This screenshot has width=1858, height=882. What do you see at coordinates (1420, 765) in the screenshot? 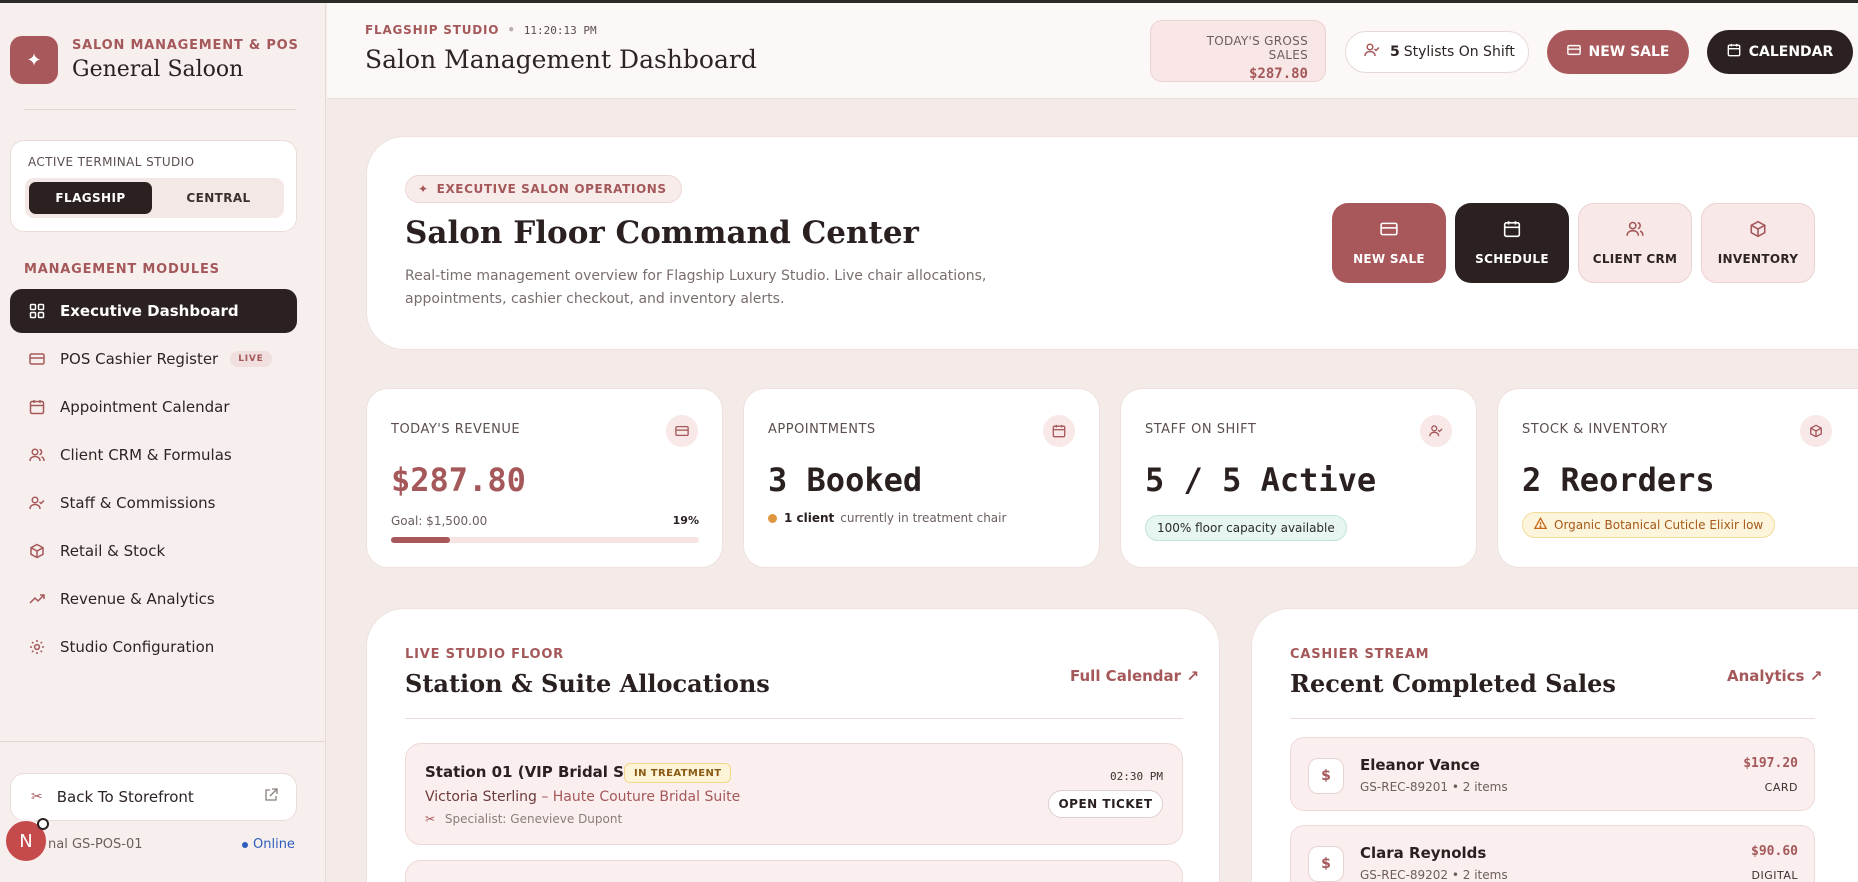
I see `sale-client-name: Eleanor Vance` at bounding box center [1420, 765].